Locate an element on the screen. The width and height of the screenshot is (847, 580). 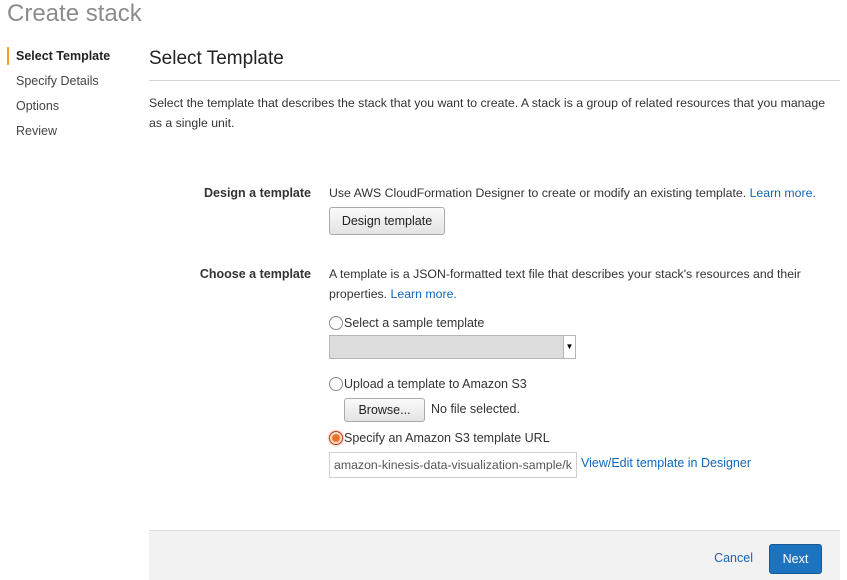
wizard-footer: Cancel Next is located at coordinates (494, 555).